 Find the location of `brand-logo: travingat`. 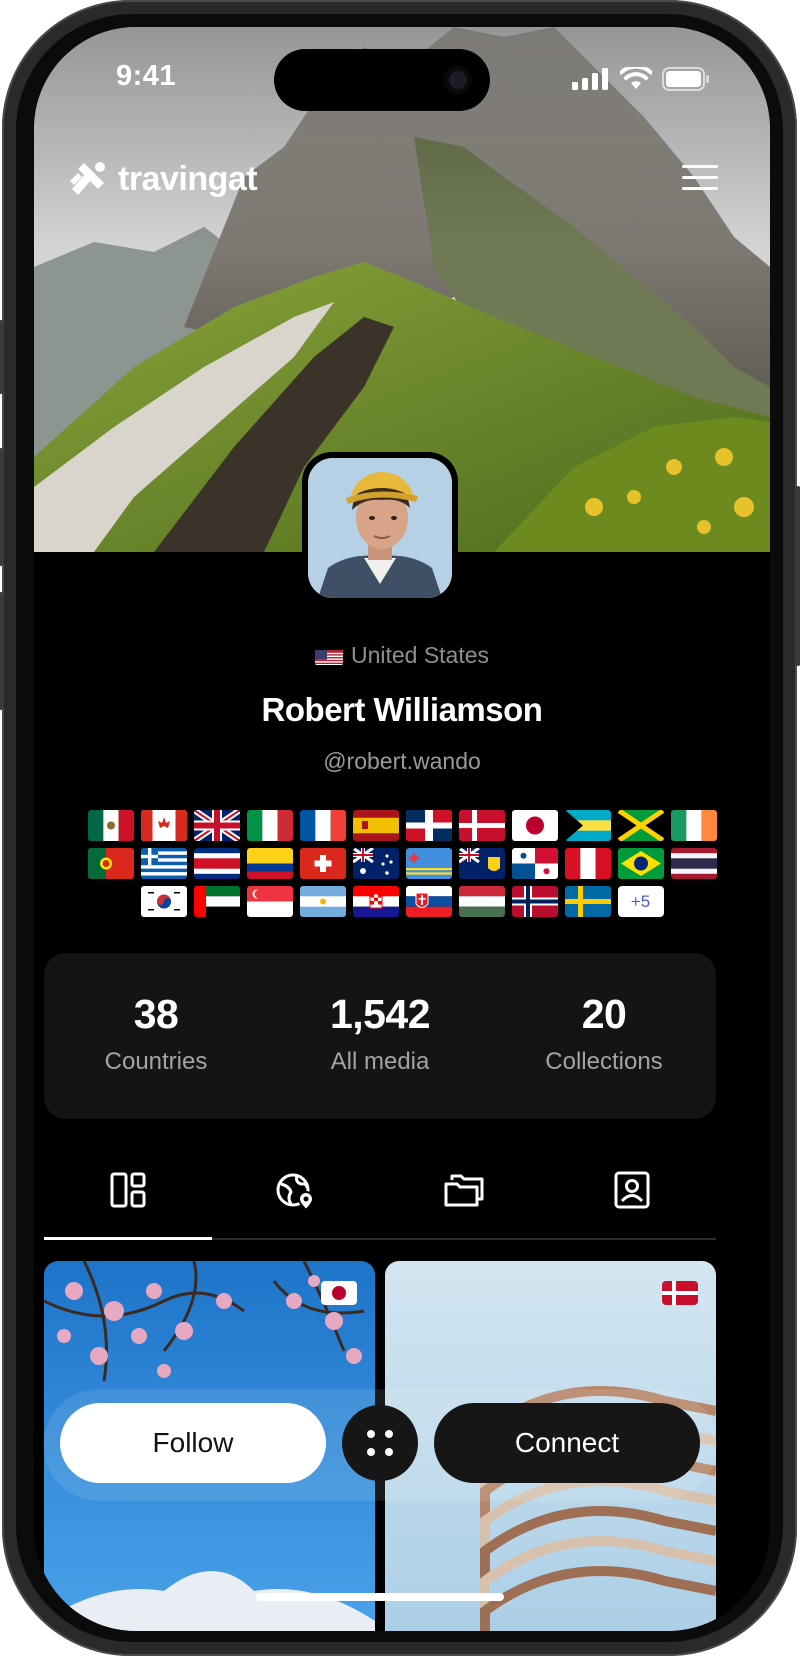

brand-logo: travingat is located at coordinates (163, 179).